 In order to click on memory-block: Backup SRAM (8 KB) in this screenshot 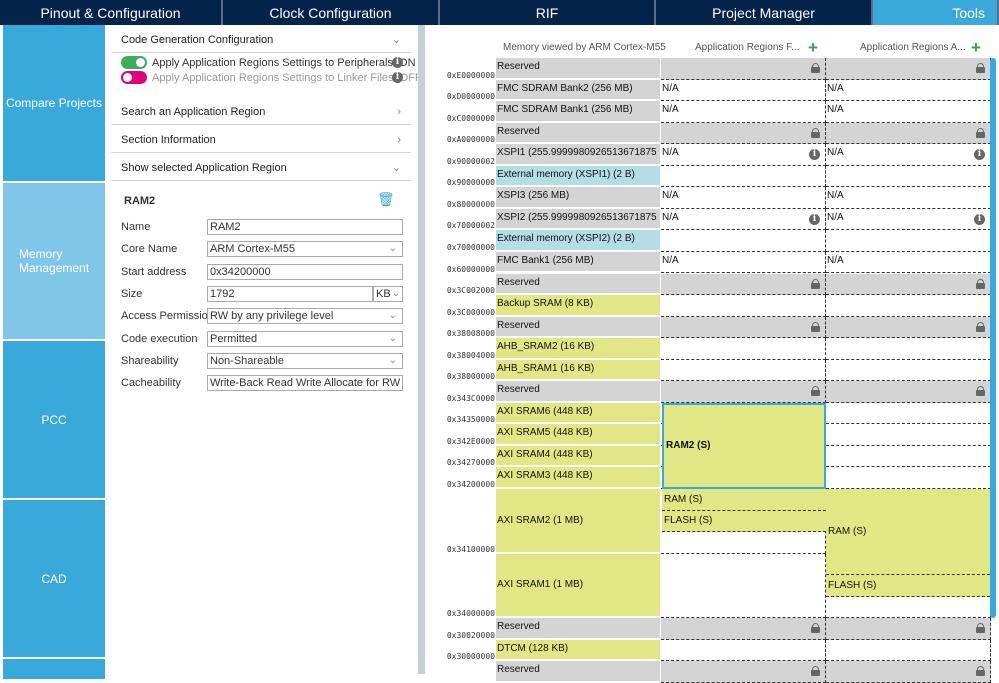, I will do `click(578, 306)`.